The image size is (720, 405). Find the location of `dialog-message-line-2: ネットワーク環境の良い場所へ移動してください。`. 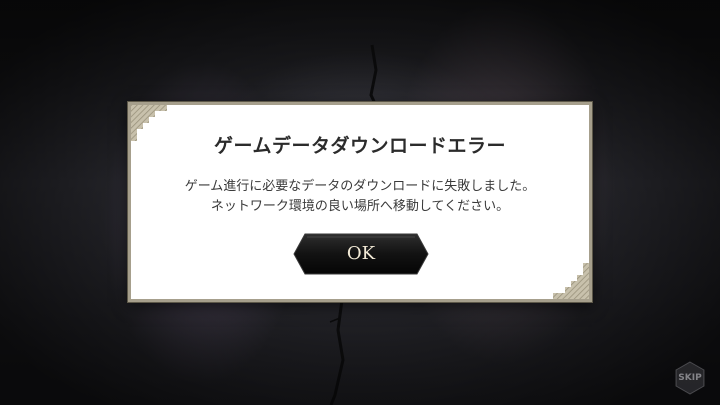

dialog-message-line-2: ネットワーク環境の良い場所へ移動してください。 is located at coordinates (360, 206).